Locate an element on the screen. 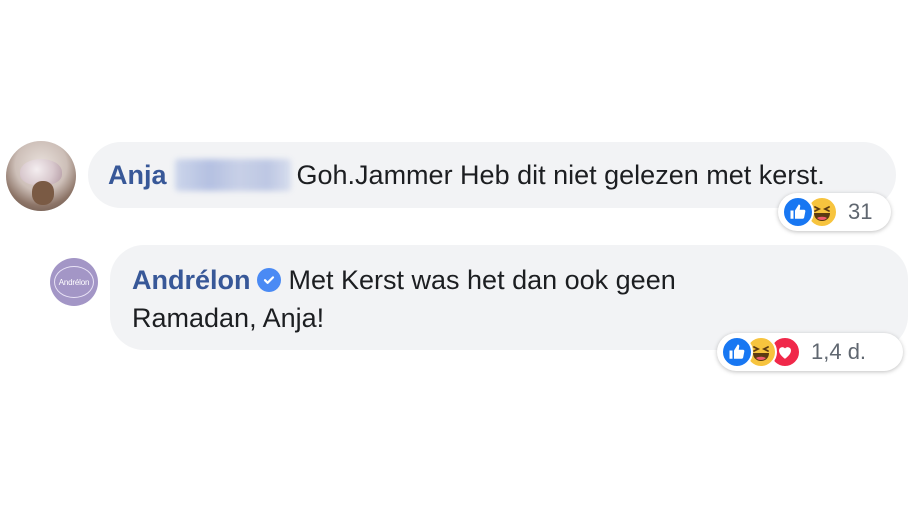 This screenshot has width=920, height=518. blurred-surname is located at coordinates (232, 175).